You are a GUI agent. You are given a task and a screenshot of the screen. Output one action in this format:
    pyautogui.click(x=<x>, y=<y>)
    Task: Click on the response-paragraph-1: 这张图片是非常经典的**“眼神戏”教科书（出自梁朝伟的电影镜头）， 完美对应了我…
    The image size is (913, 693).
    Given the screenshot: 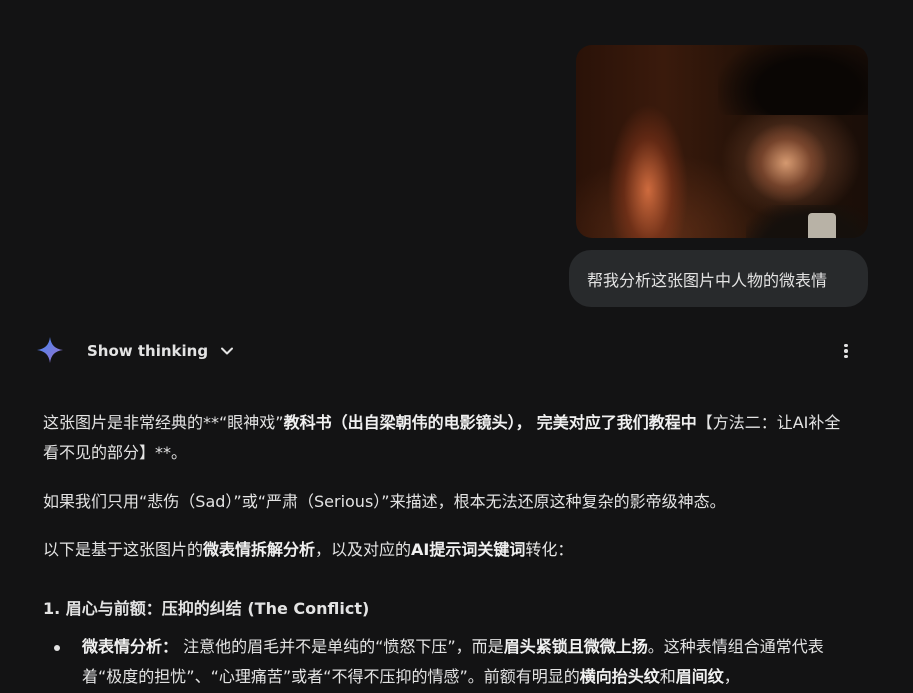 What is the action you would take?
    pyautogui.click(x=442, y=437)
    